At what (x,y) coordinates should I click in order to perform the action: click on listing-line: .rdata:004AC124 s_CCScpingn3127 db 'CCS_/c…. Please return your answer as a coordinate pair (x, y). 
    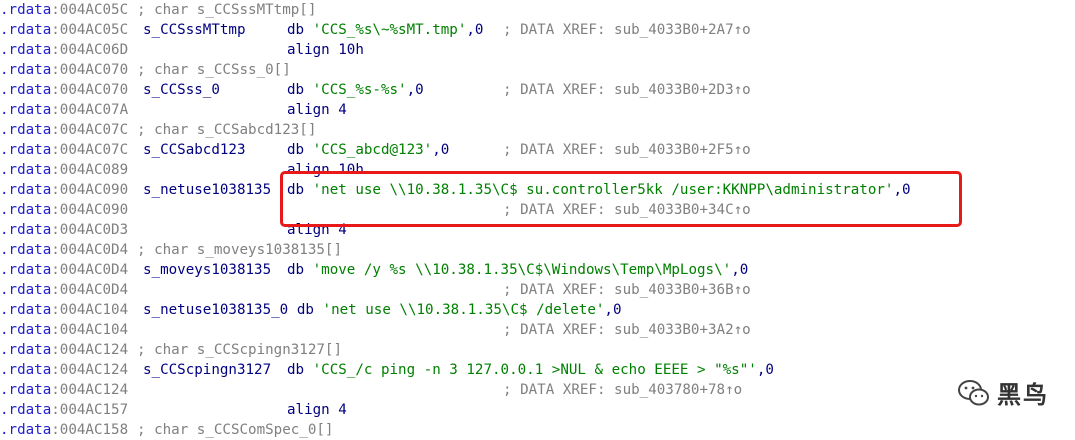
    Looking at the image, I should click on (537, 370).